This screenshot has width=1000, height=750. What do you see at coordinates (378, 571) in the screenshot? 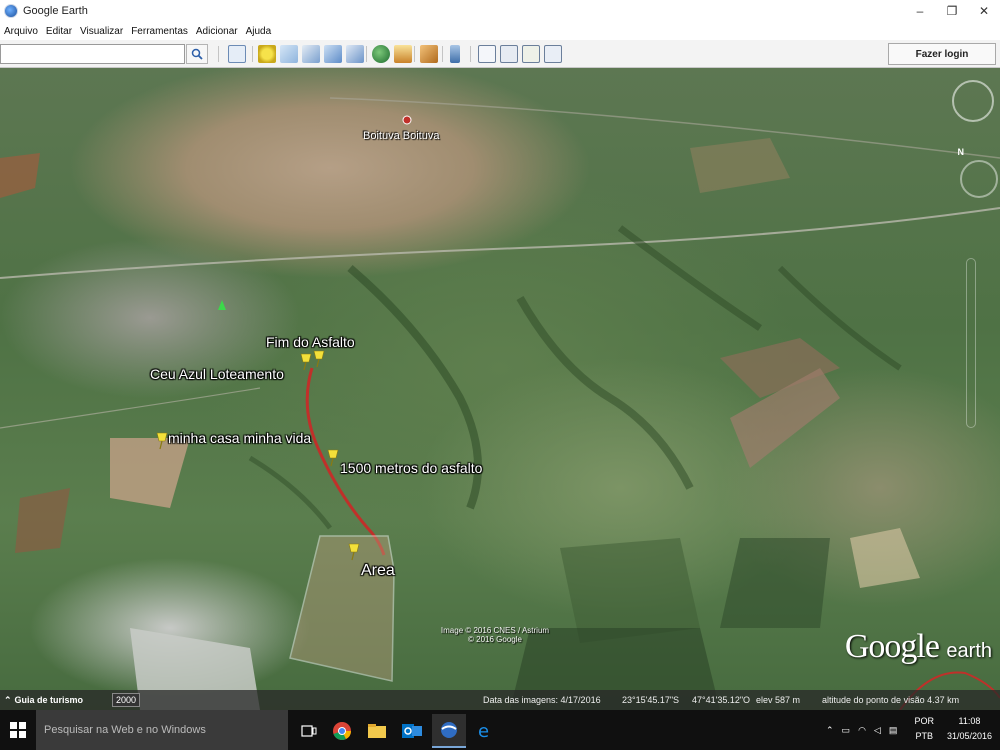
I see `placemark-label-area: Area` at bounding box center [378, 571].